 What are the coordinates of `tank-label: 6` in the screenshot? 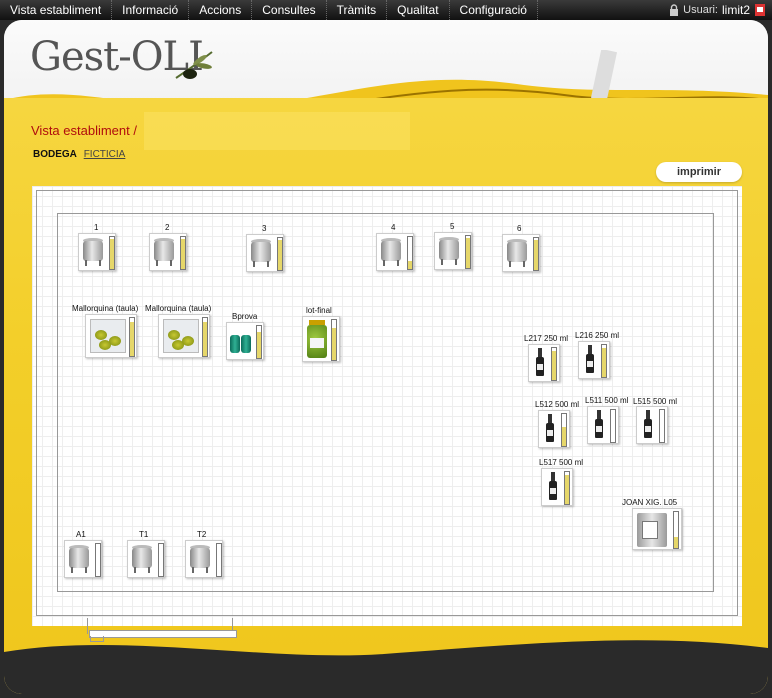 It's located at (519, 228).